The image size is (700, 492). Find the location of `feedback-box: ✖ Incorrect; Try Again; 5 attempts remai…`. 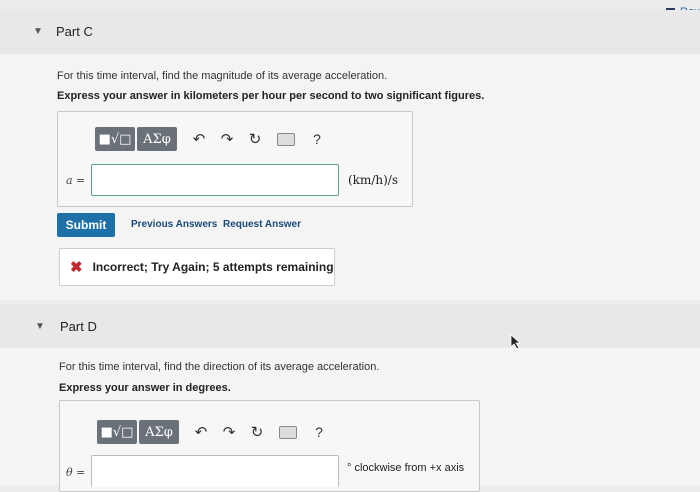

feedback-box: ✖ Incorrect; Try Again; 5 attempts remai… is located at coordinates (197, 267).